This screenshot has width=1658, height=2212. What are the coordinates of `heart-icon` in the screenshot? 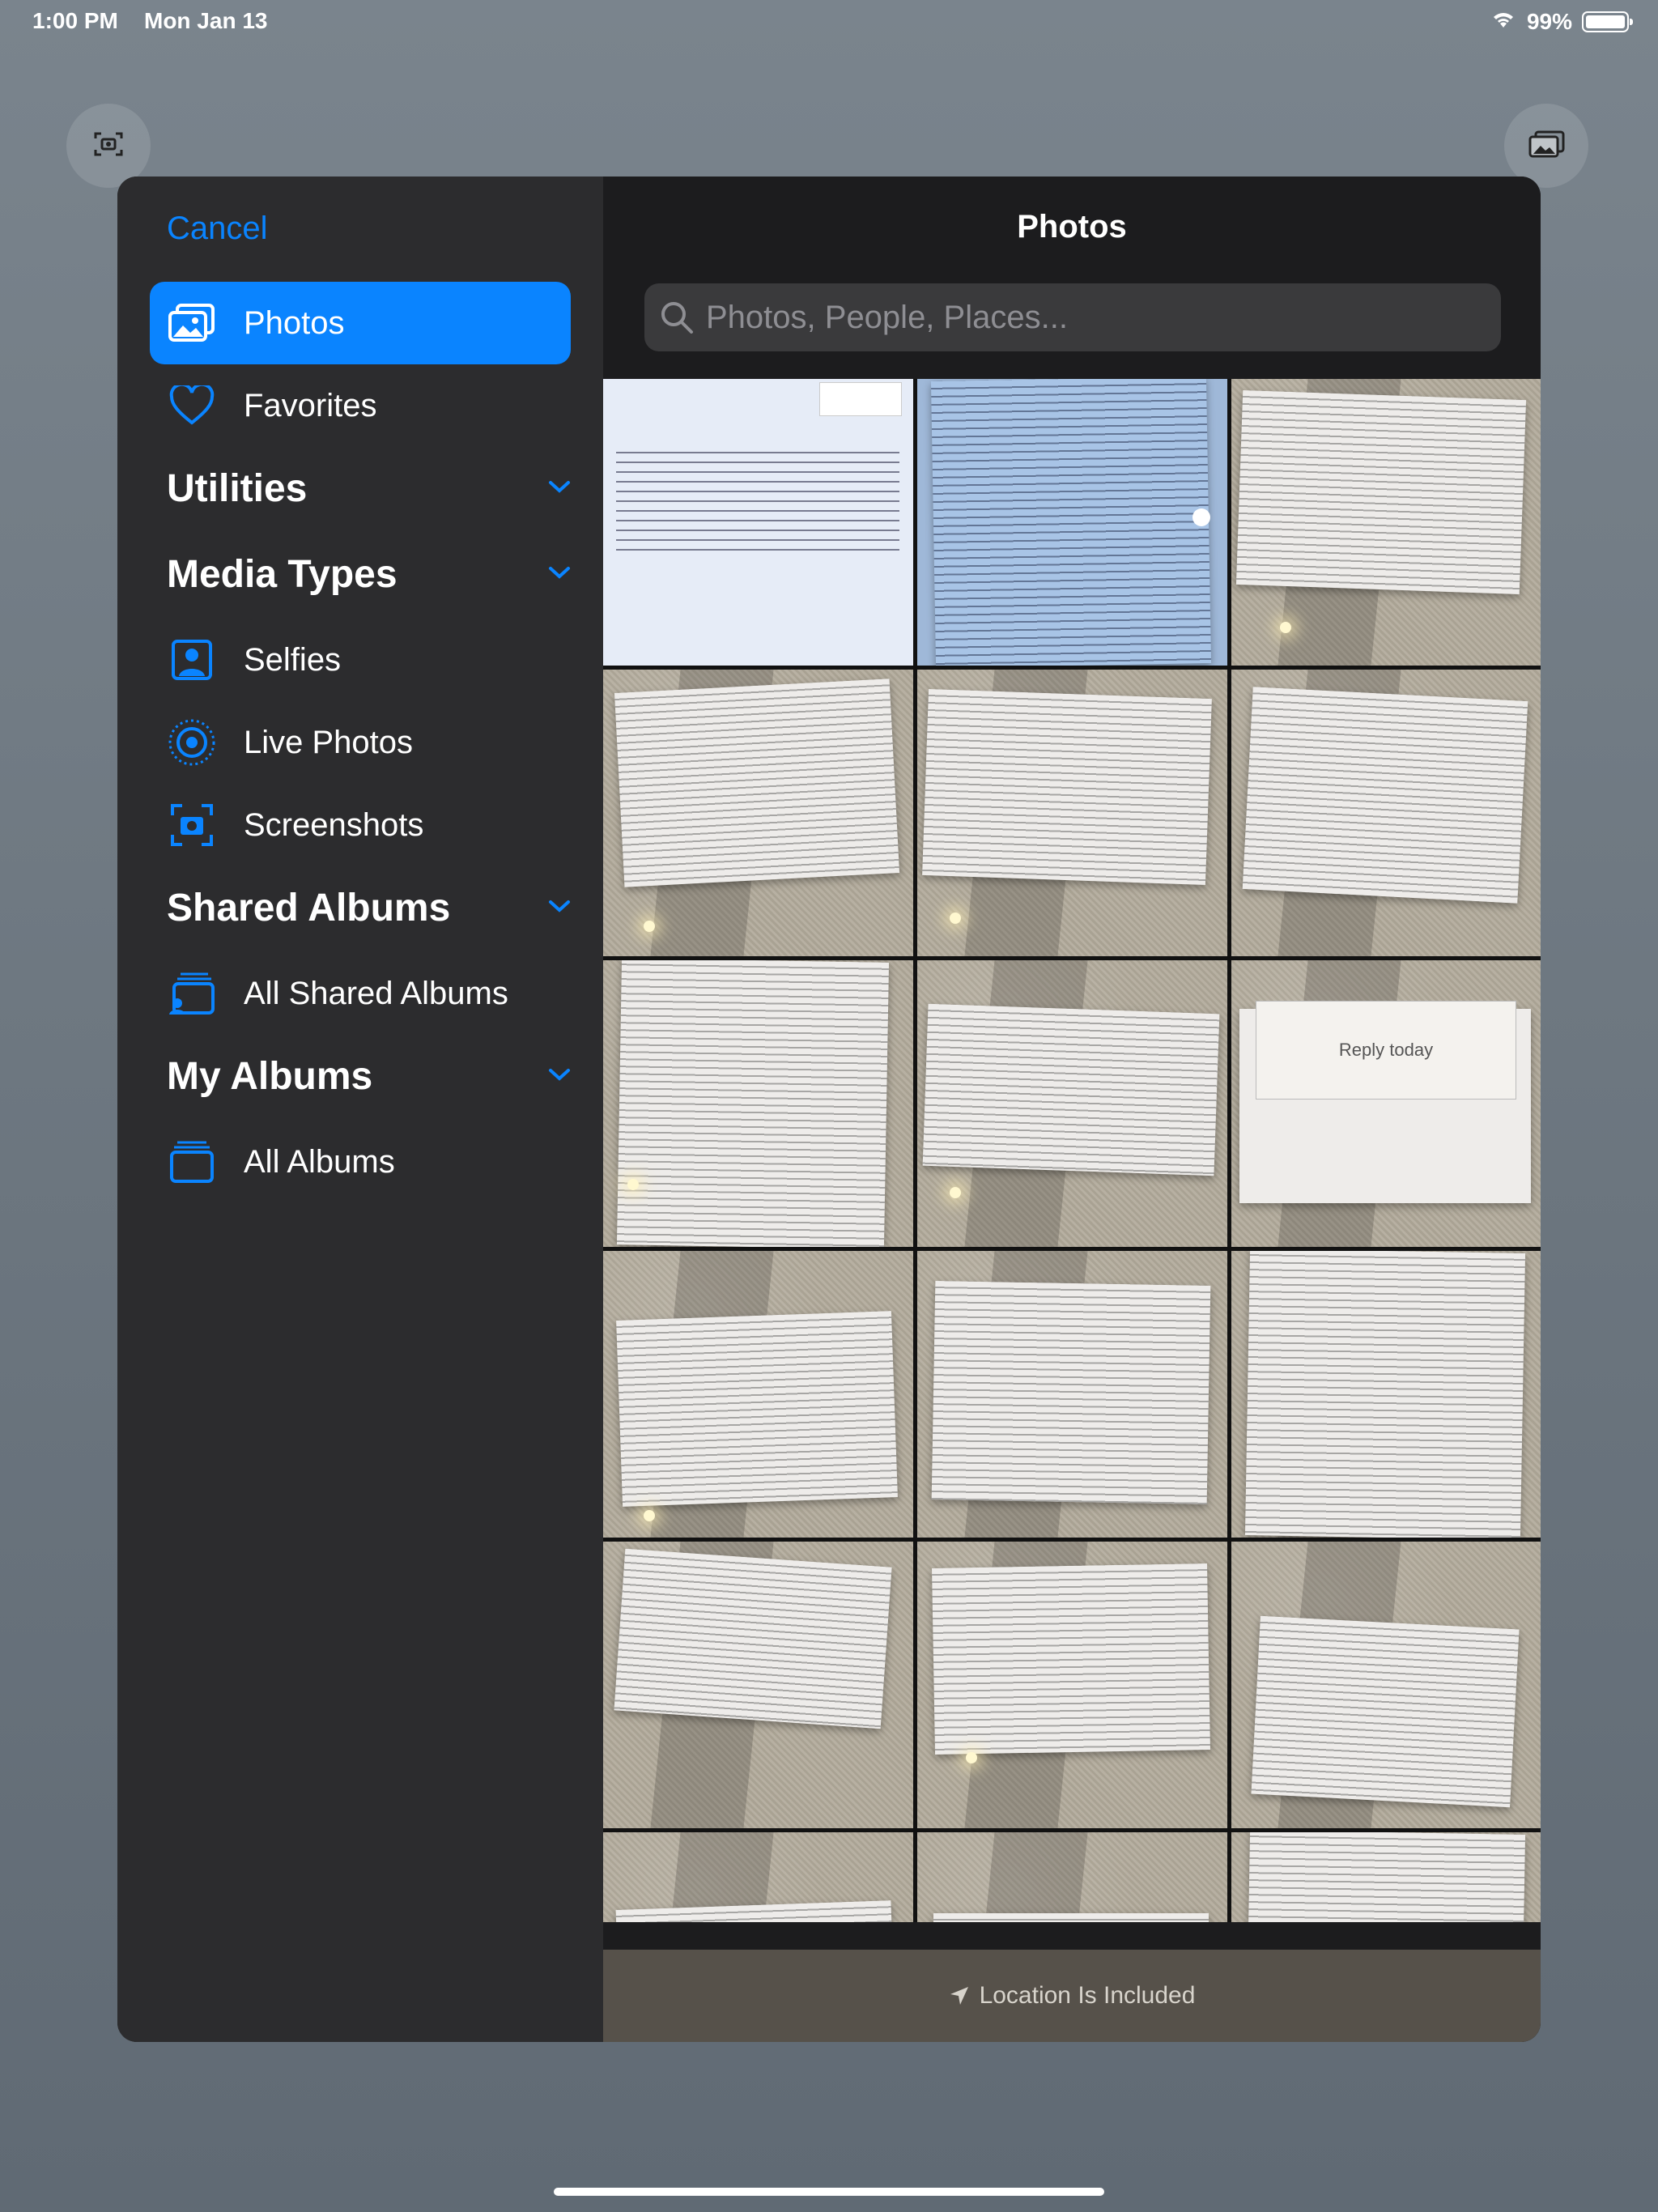 It's located at (192, 406).